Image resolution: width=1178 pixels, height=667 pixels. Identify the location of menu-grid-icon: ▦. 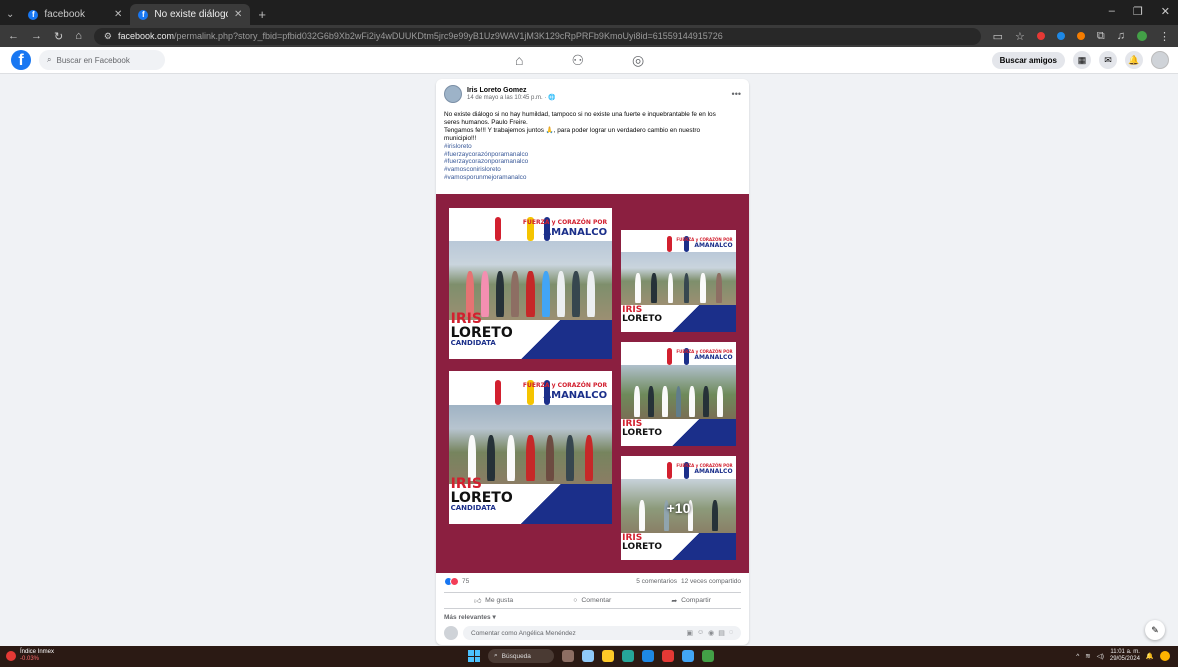
(1082, 60).